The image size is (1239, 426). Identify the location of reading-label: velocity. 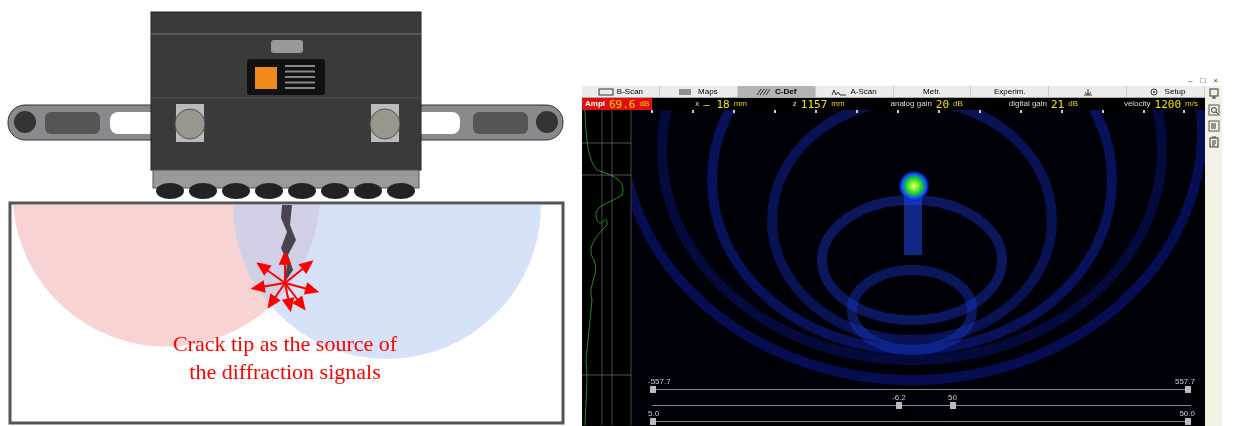
(1137, 104).